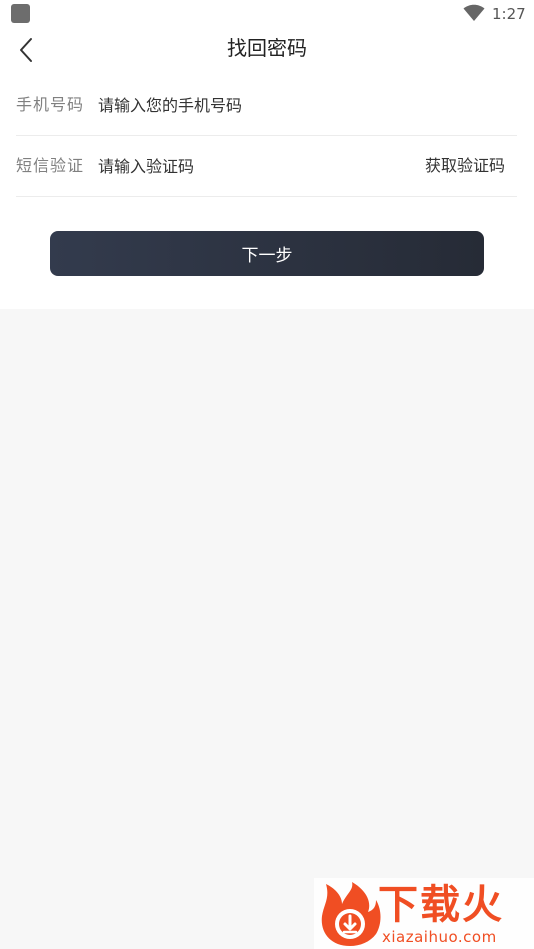 Image resolution: width=534 pixels, height=949 pixels. I want to click on get-code-button: 获取验证码, so click(465, 166).